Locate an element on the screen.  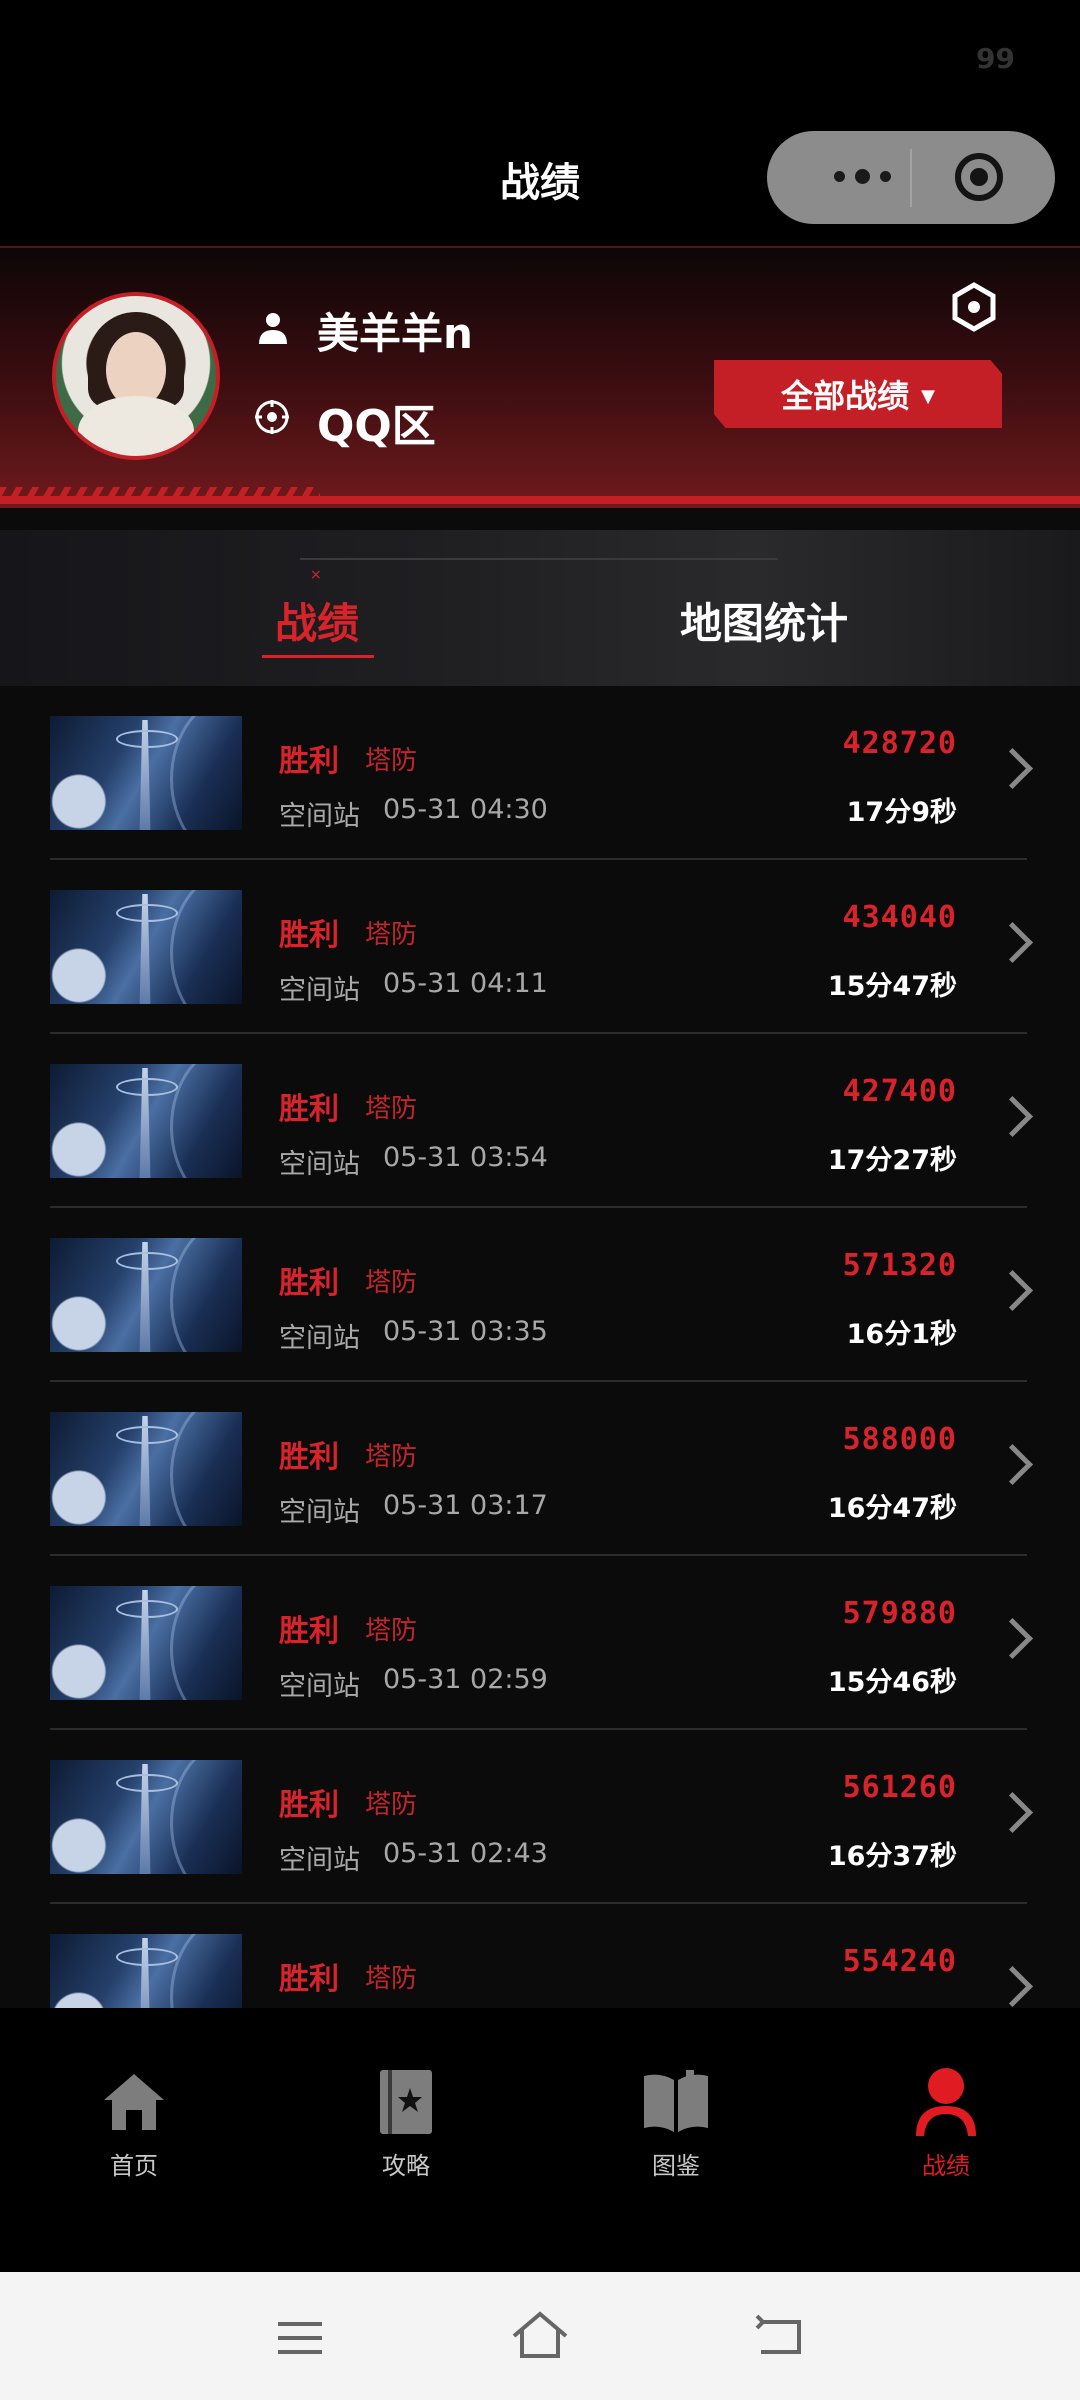
record-row: 胜利 塔防 空间站 05-31 04:30 428720 17分9秒 is located at coordinates (542, 773).